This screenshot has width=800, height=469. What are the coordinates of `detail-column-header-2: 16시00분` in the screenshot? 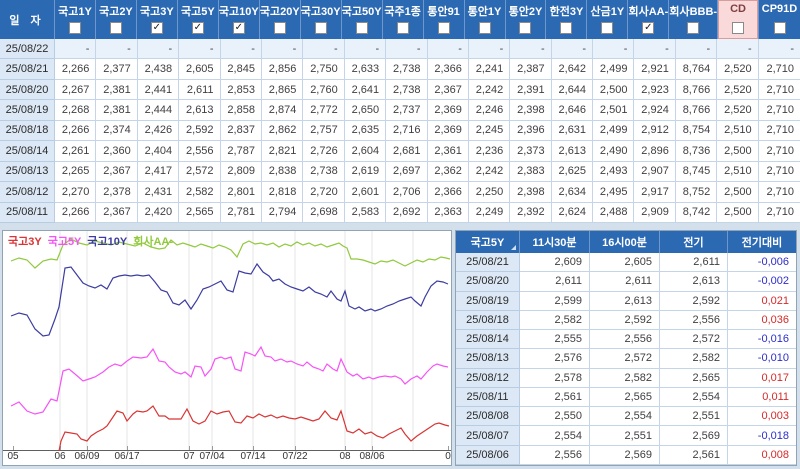 It's located at (625, 242).